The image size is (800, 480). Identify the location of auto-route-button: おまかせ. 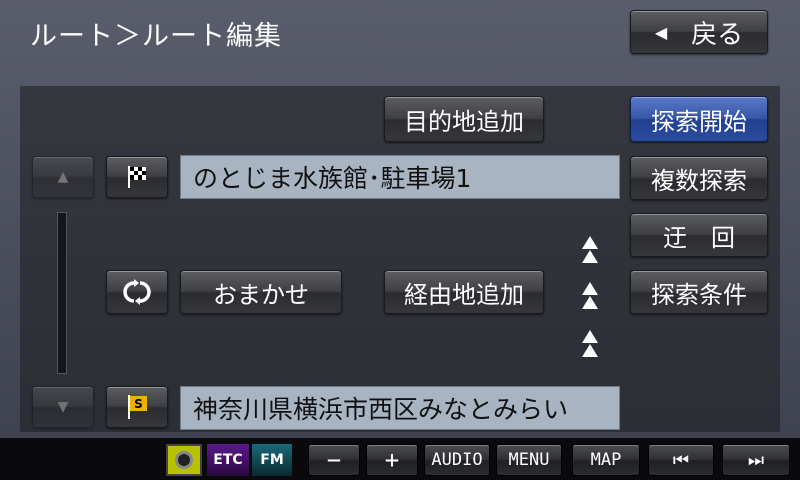
(261, 292).